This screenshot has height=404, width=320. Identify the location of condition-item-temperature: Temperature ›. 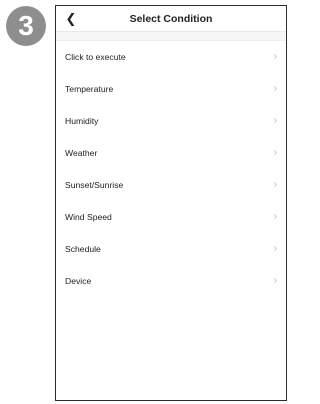
(171, 89).